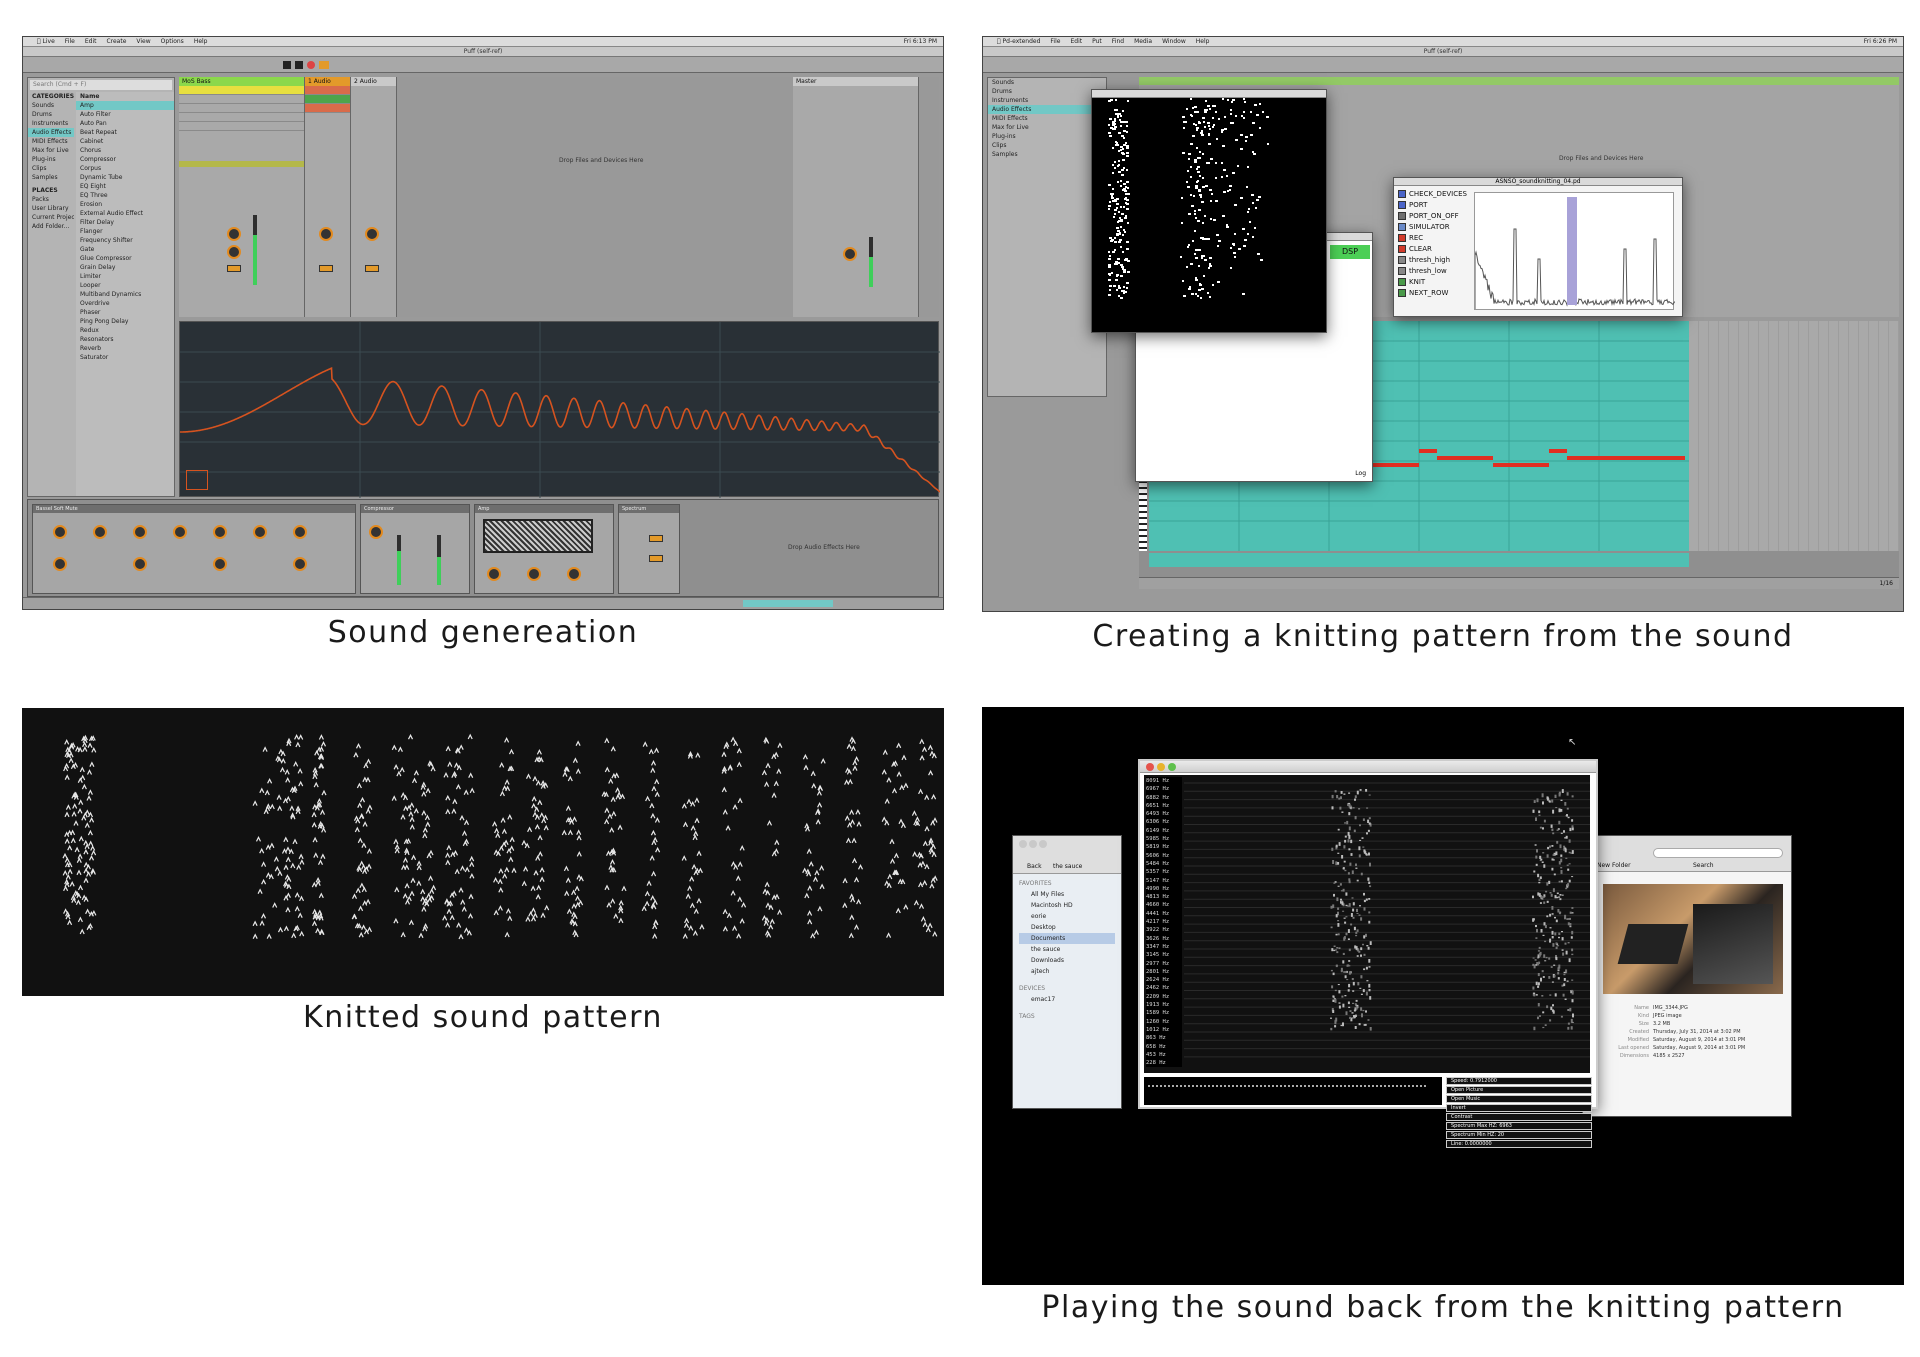 The height and width of the screenshot is (1357, 1920). What do you see at coordinates (125, 141) in the screenshot?
I see `browser-item: Cabinet` at bounding box center [125, 141].